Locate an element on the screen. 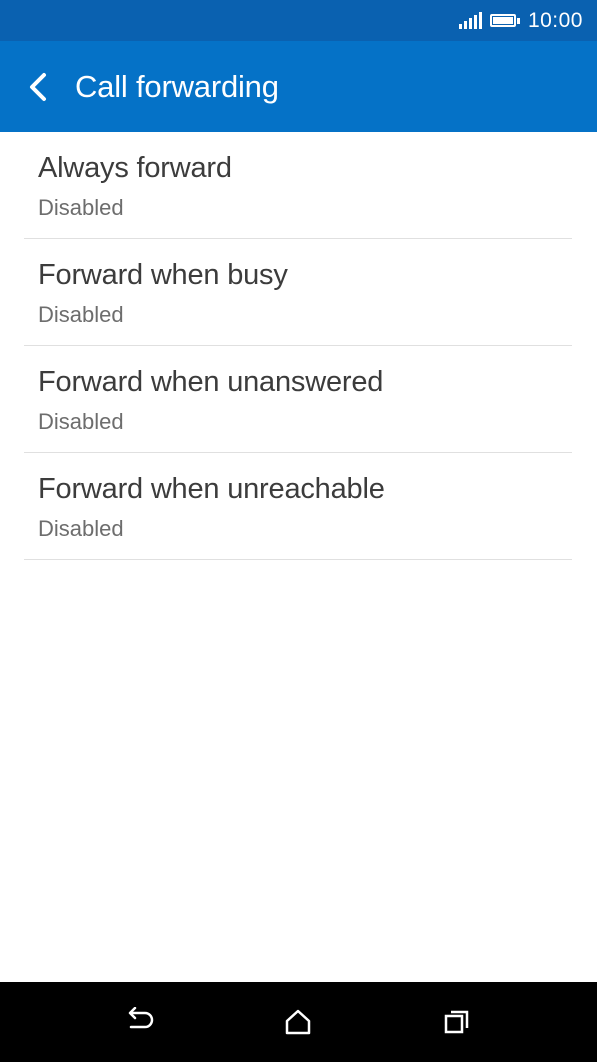  app-bar: Call forwarding is located at coordinates (298, 86).